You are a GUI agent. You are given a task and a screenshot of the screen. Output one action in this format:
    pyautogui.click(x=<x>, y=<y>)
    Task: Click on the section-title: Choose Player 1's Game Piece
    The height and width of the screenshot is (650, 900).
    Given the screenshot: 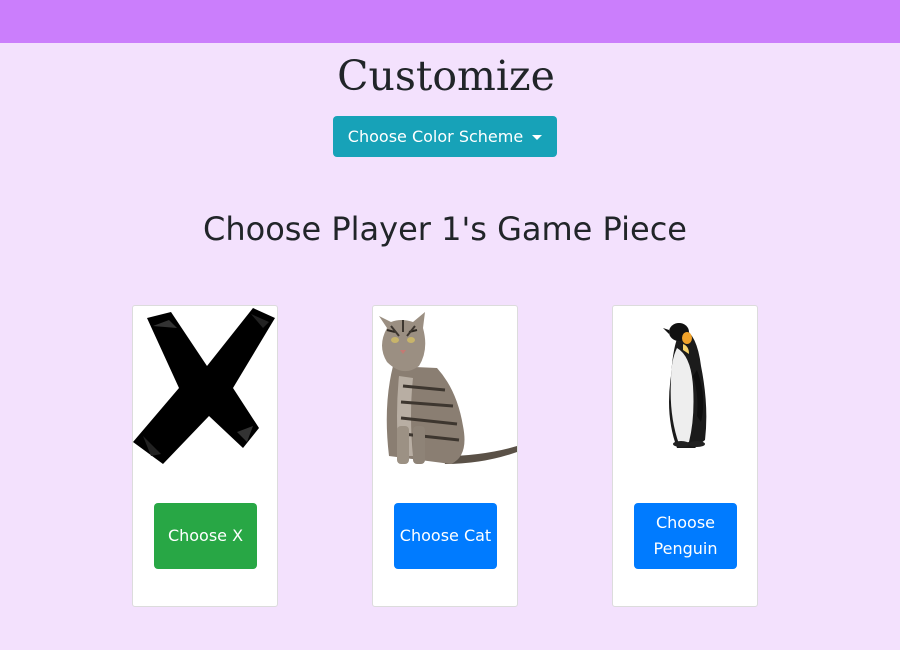 What is the action you would take?
    pyautogui.click(x=445, y=229)
    